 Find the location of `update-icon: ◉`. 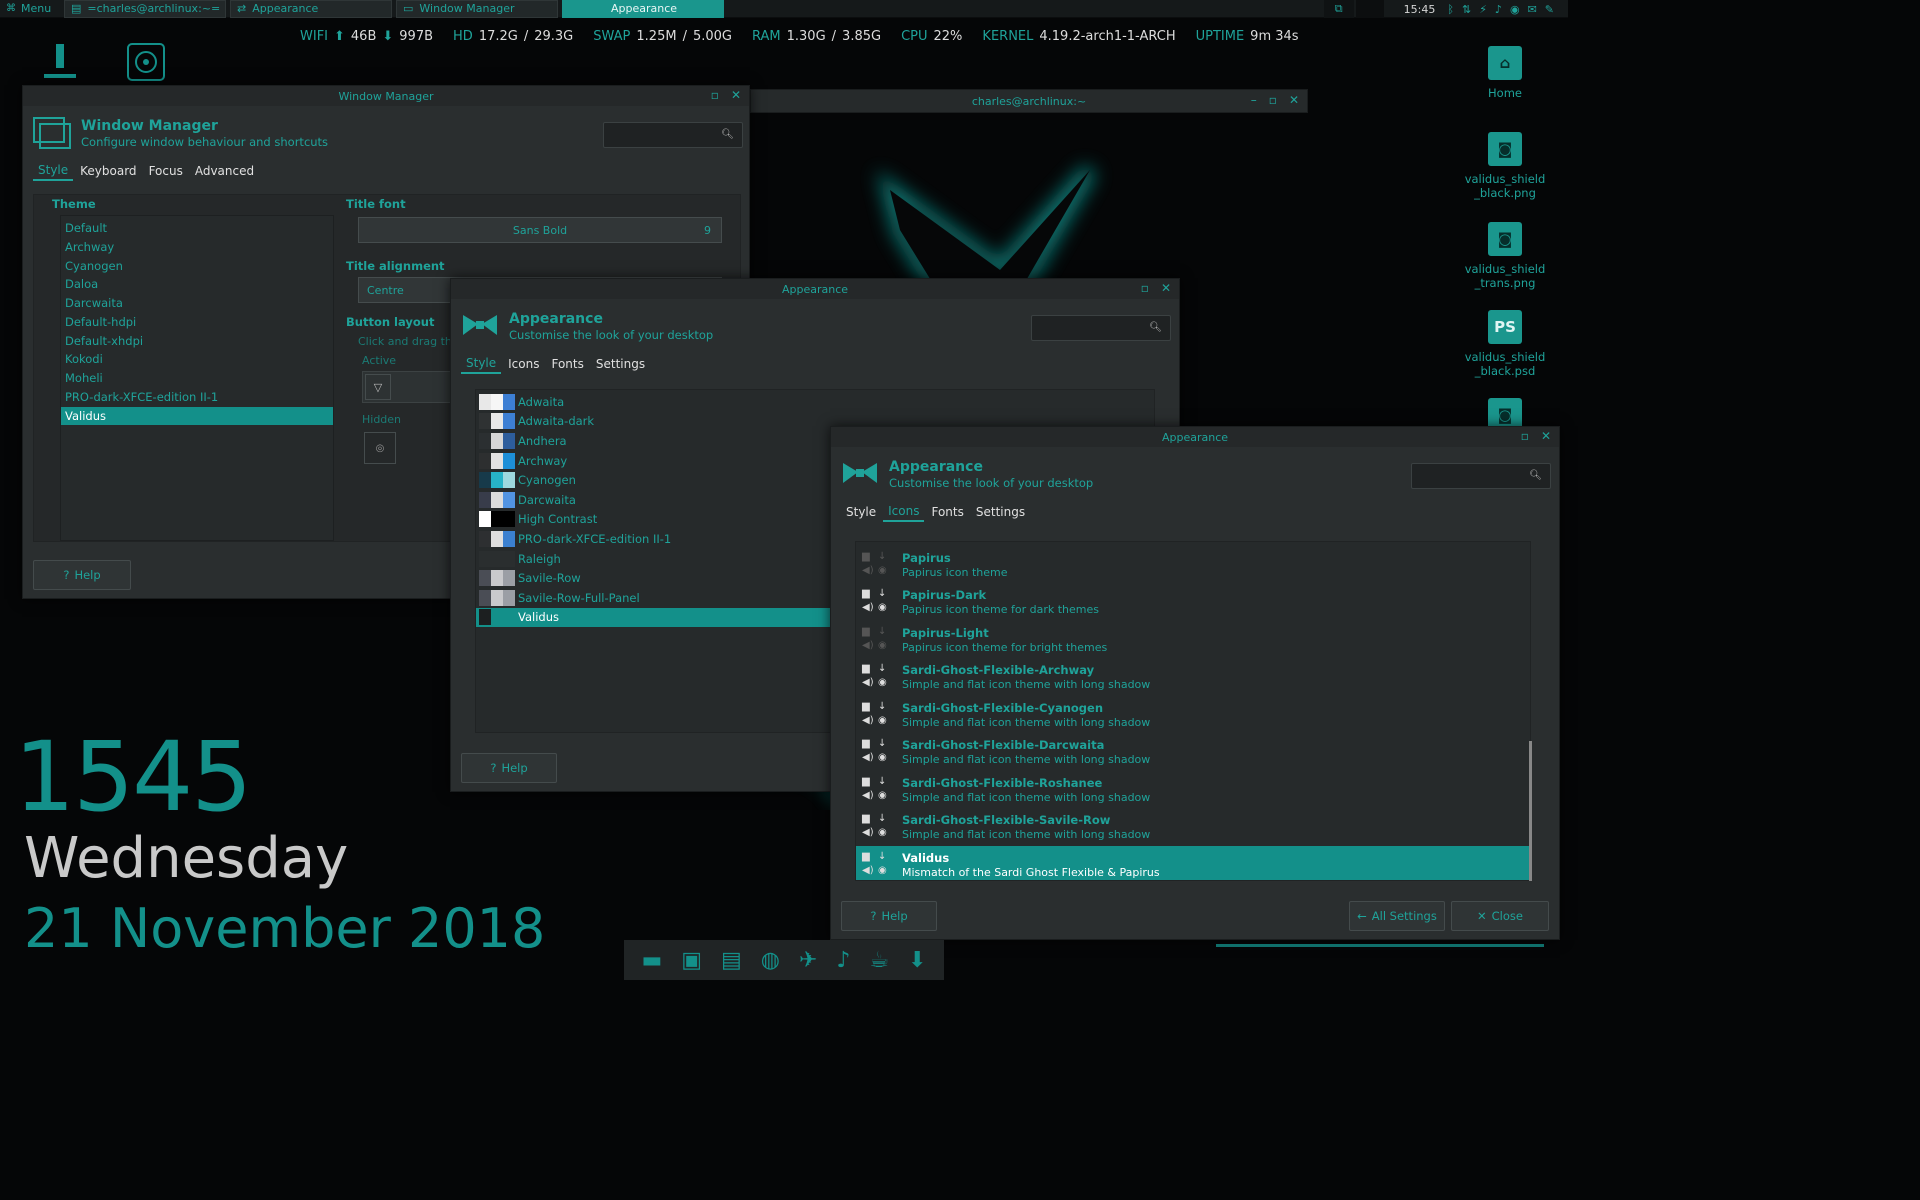

update-icon: ◉ is located at coordinates (1515, 9).